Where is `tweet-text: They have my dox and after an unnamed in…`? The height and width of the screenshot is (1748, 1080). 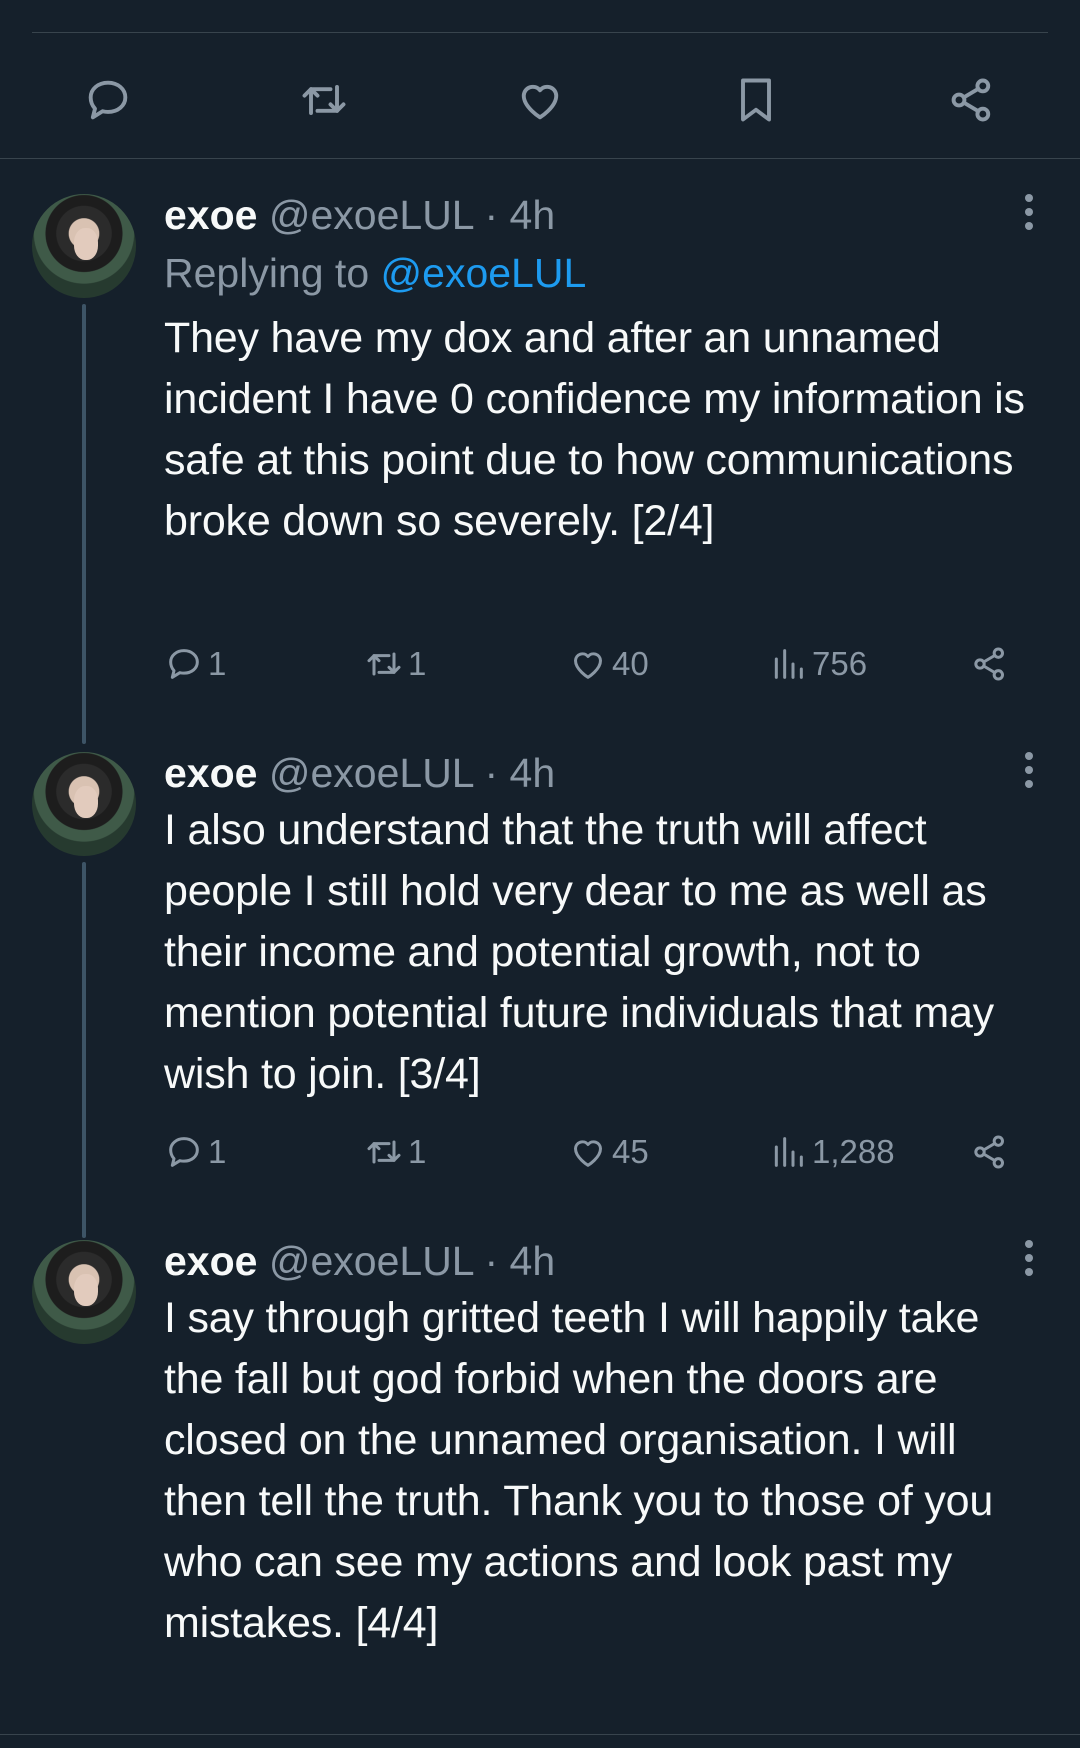 tweet-text: They have my dox and after an unnamed in… is located at coordinates (594, 429).